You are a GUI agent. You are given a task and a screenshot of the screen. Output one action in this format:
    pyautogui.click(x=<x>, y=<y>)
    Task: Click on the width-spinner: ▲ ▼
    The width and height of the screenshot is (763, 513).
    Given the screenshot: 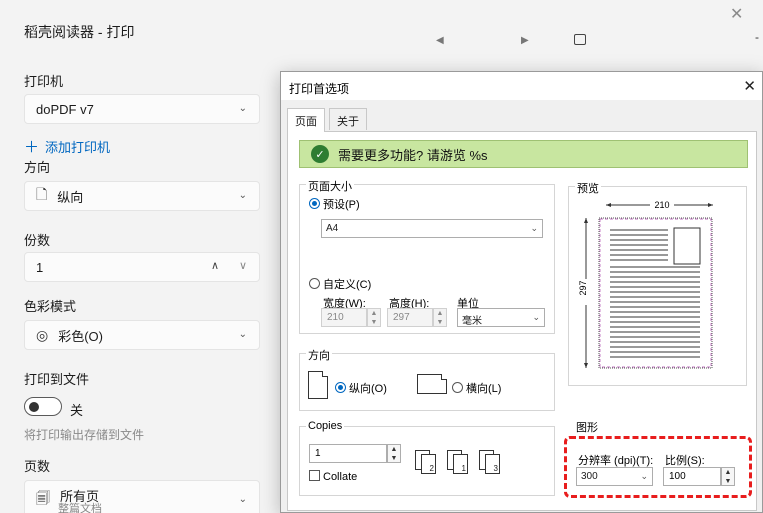 What is the action you would take?
    pyautogui.click(x=374, y=317)
    